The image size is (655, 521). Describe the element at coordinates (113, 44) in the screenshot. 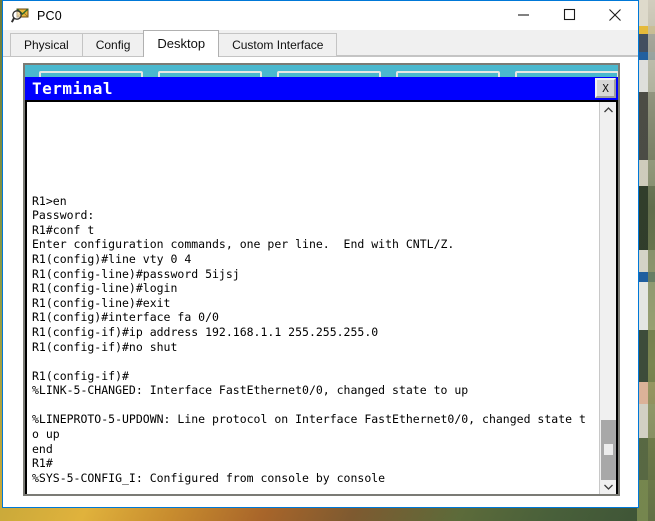

I see `tab-config: Config` at that location.